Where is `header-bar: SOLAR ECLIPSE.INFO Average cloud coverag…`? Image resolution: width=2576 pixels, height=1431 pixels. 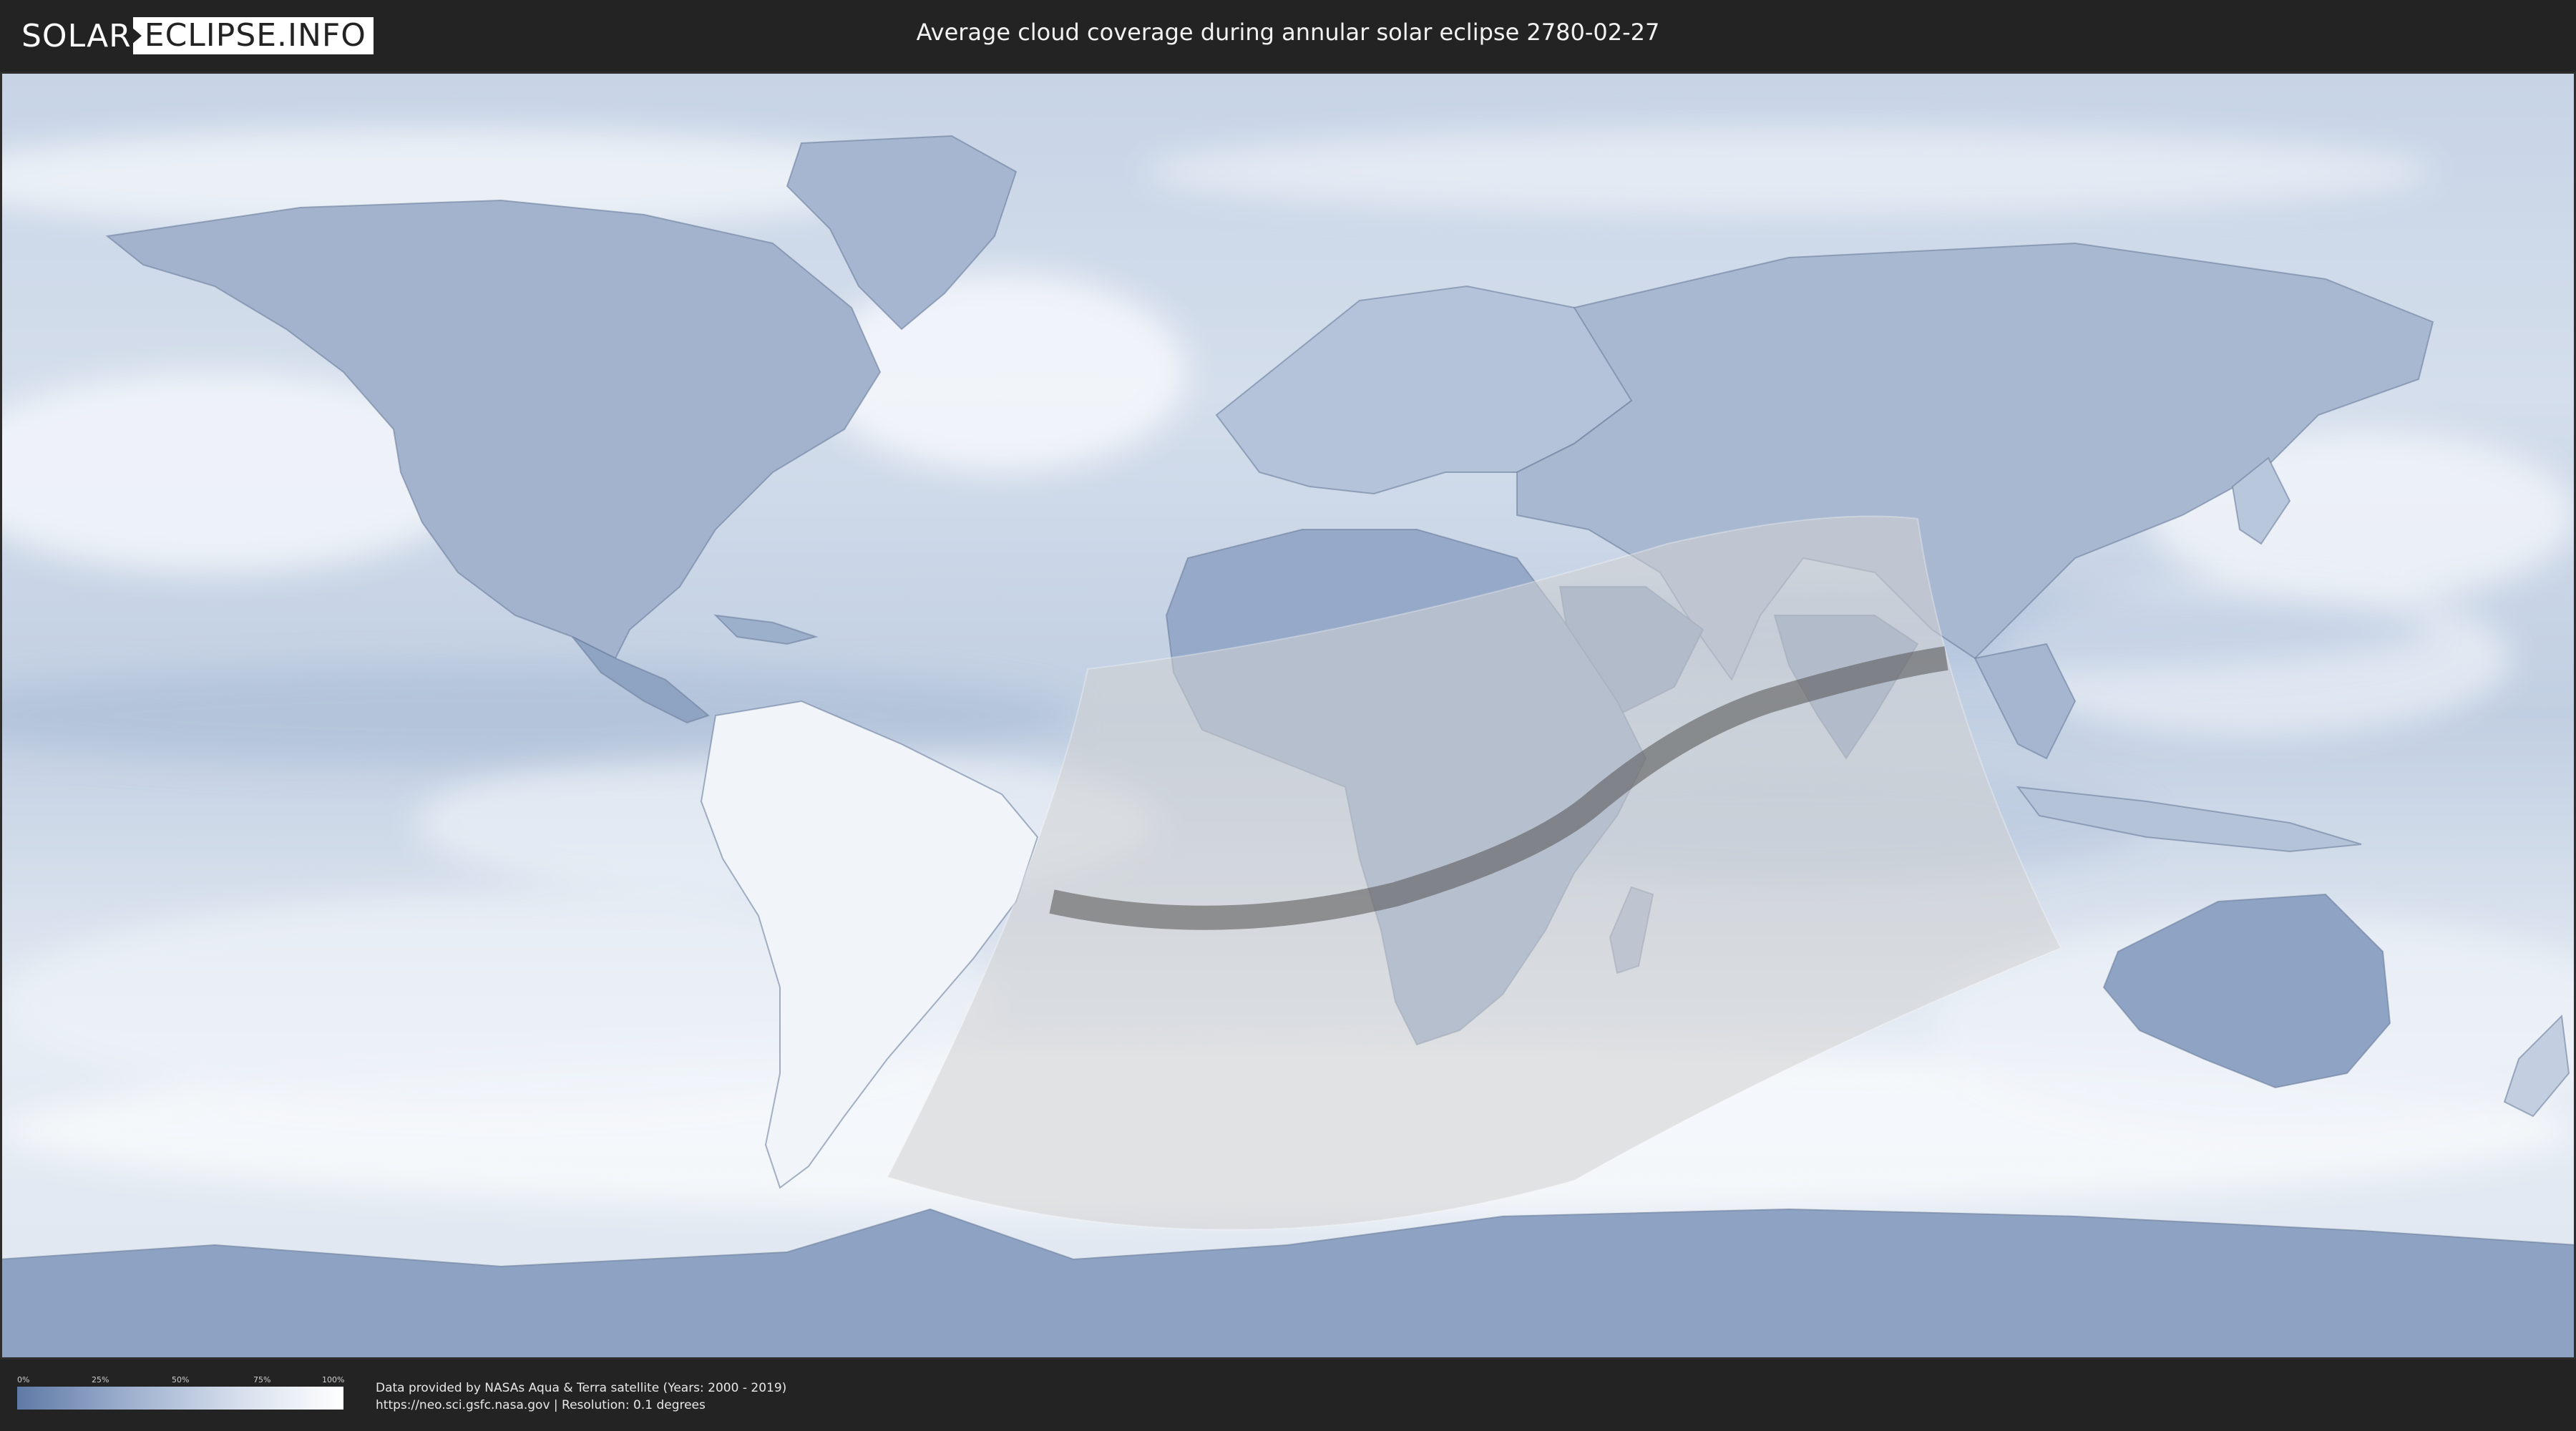
header-bar: SOLAR ECLIPSE.INFO Average cloud coverag… is located at coordinates (1288, 36).